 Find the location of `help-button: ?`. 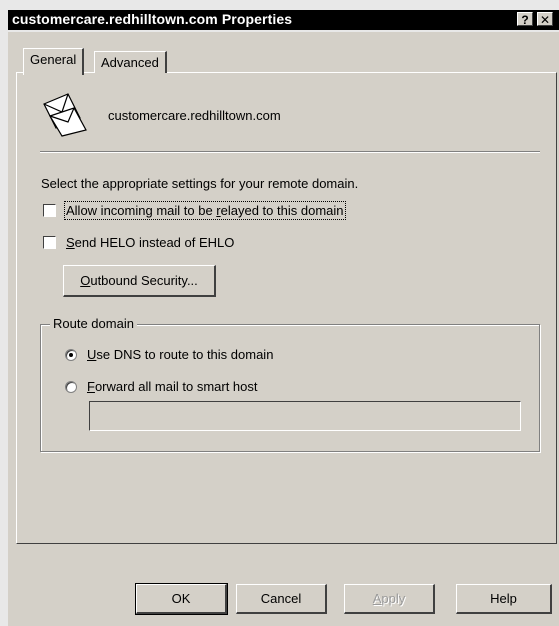

help-button: ? is located at coordinates (525, 19).